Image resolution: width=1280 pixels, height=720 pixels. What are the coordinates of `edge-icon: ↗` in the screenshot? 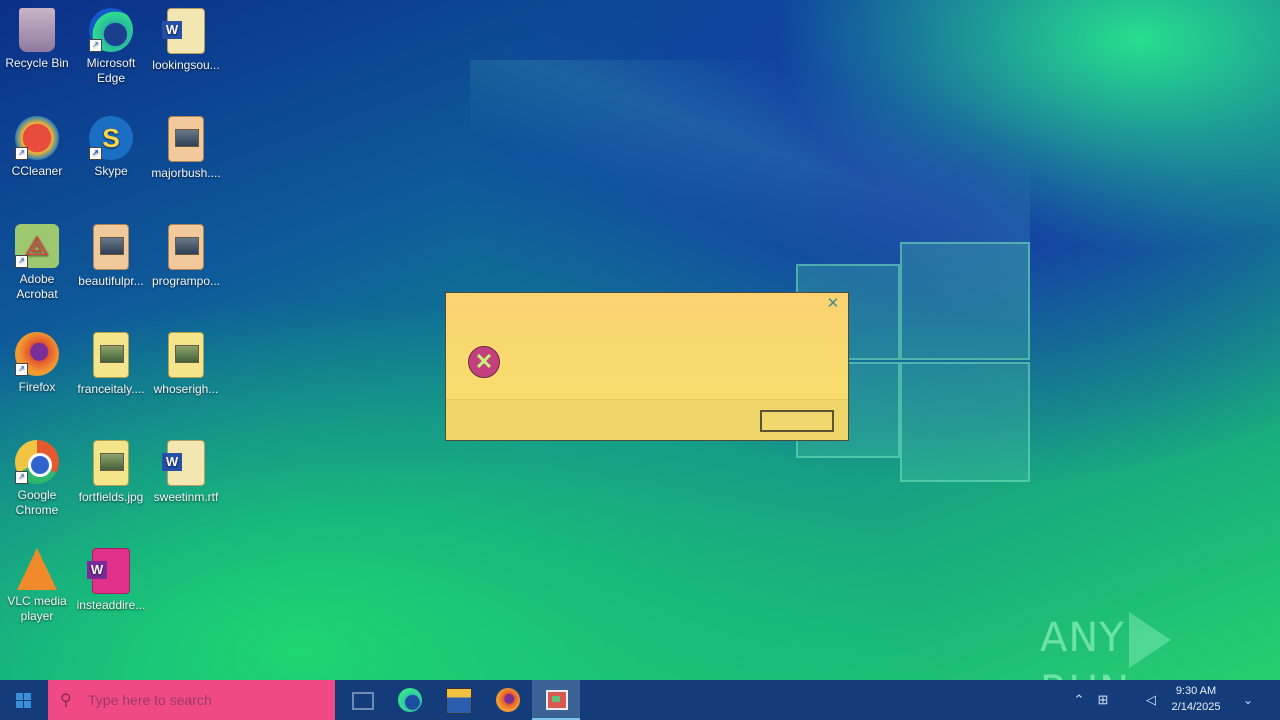 It's located at (111, 30).